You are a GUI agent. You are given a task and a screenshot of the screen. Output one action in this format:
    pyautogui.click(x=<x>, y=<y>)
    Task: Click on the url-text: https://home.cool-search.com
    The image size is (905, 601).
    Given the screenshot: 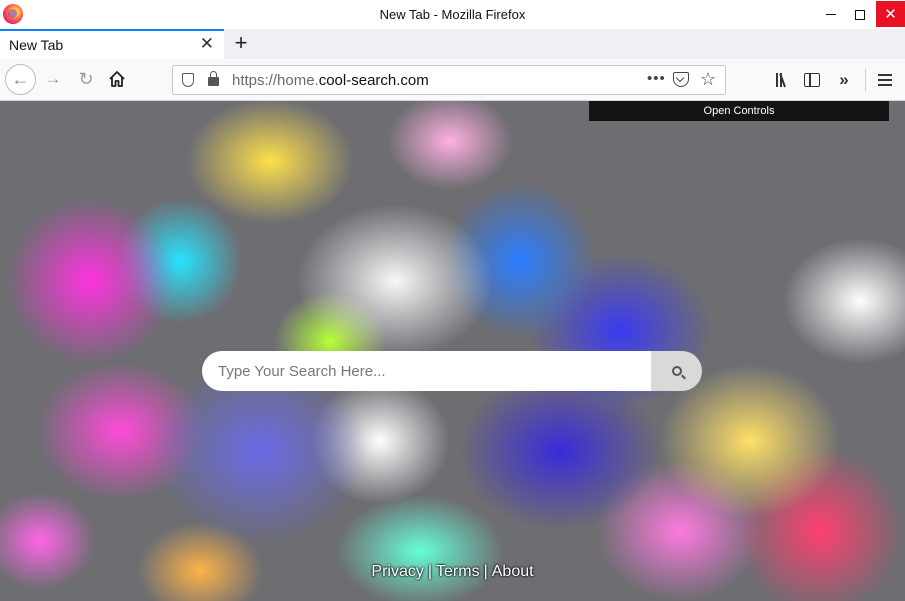 What is the action you would take?
    pyautogui.click(x=330, y=80)
    